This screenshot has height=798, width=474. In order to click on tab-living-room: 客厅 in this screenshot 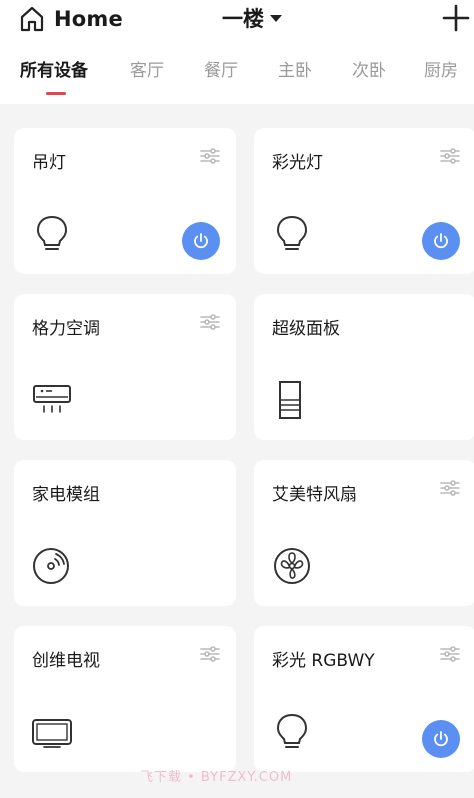, I will do `click(147, 68)`.